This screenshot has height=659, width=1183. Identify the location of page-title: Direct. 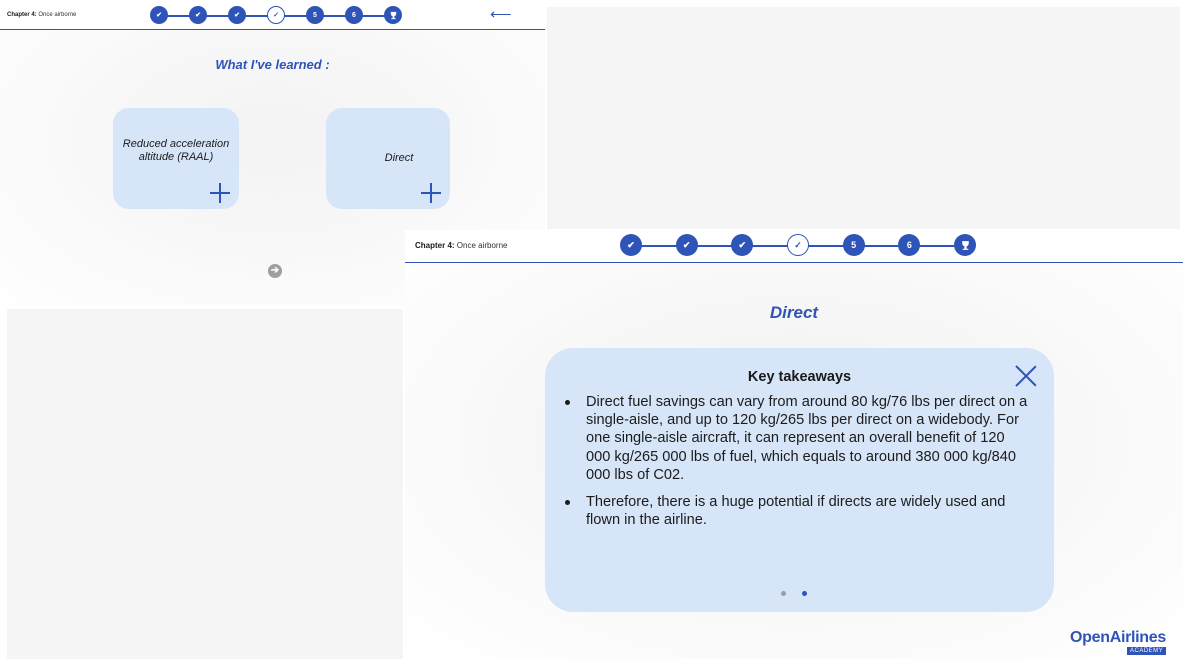
(794, 312).